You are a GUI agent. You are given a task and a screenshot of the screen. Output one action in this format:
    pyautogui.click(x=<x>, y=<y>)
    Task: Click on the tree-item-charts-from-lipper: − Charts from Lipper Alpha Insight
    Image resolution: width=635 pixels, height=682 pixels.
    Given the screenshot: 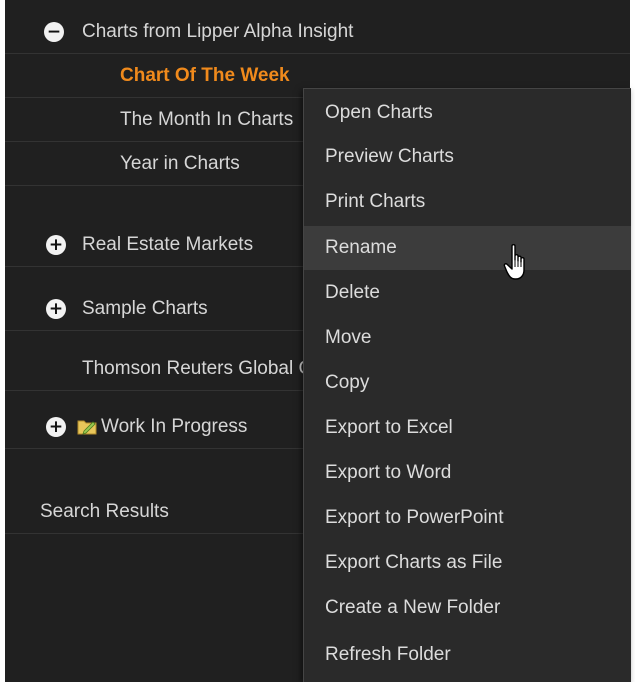 What is the action you would take?
    pyautogui.click(x=317, y=32)
    